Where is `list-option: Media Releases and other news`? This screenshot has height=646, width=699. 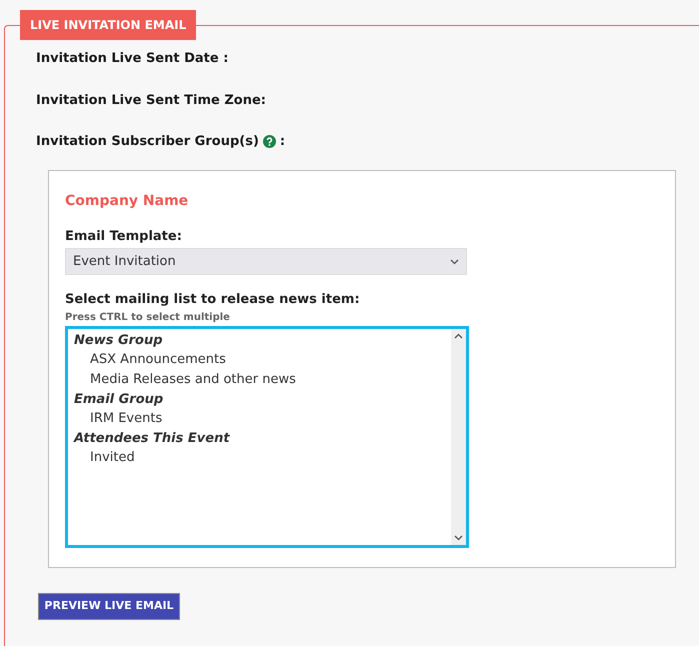
list-option: Media Releases and other news is located at coordinates (262, 380).